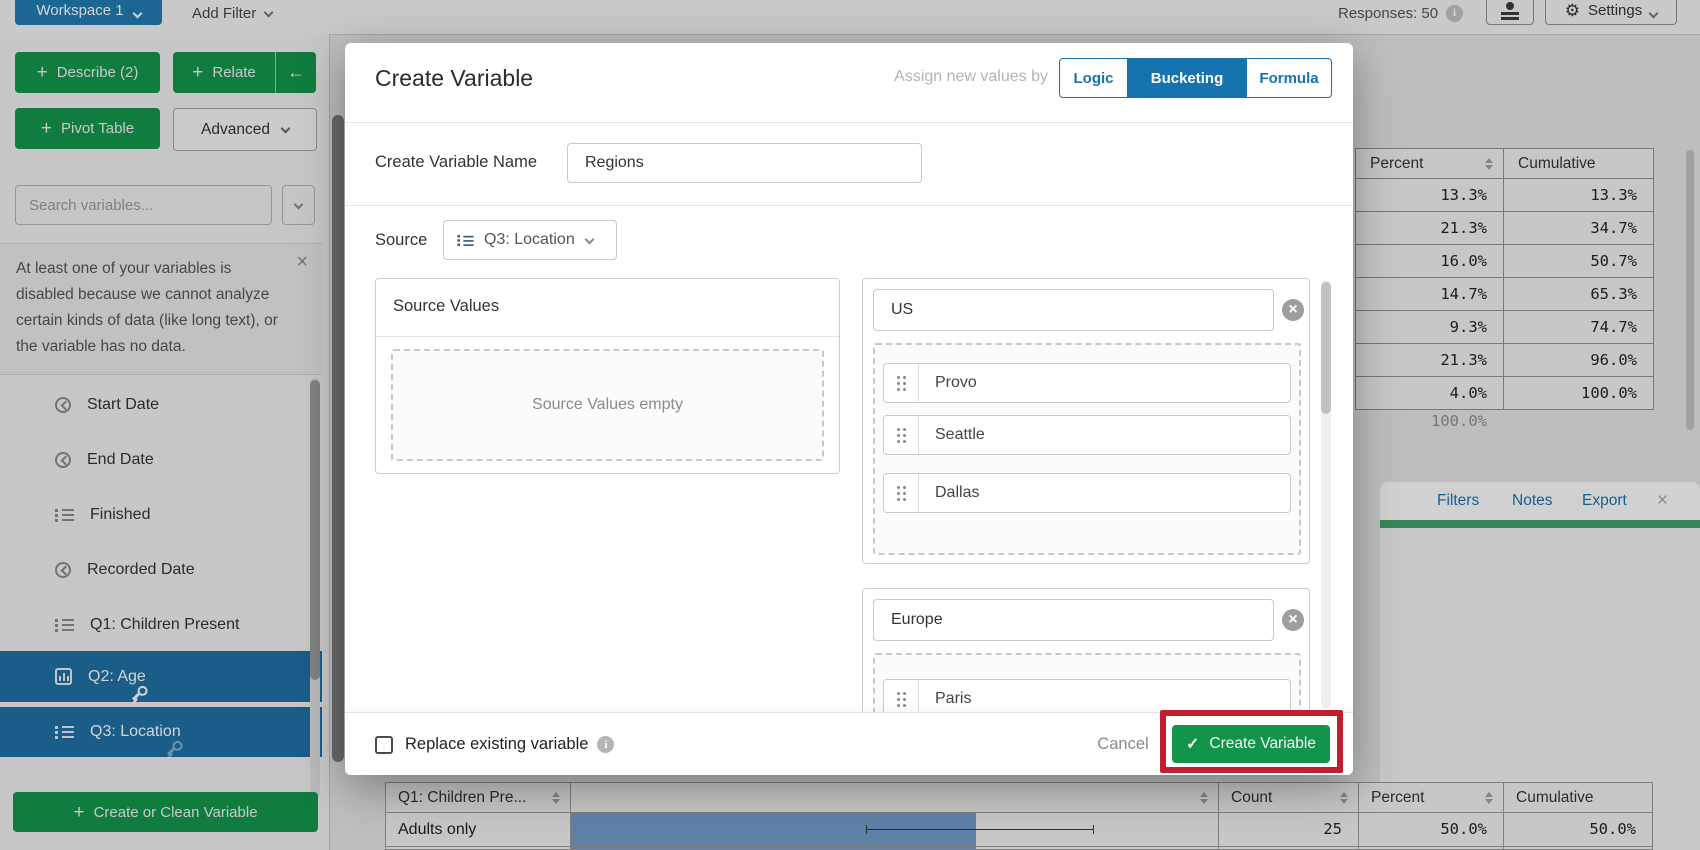  I want to click on bucket-us: × Provo Seattle Dallas, so click(1086, 421).